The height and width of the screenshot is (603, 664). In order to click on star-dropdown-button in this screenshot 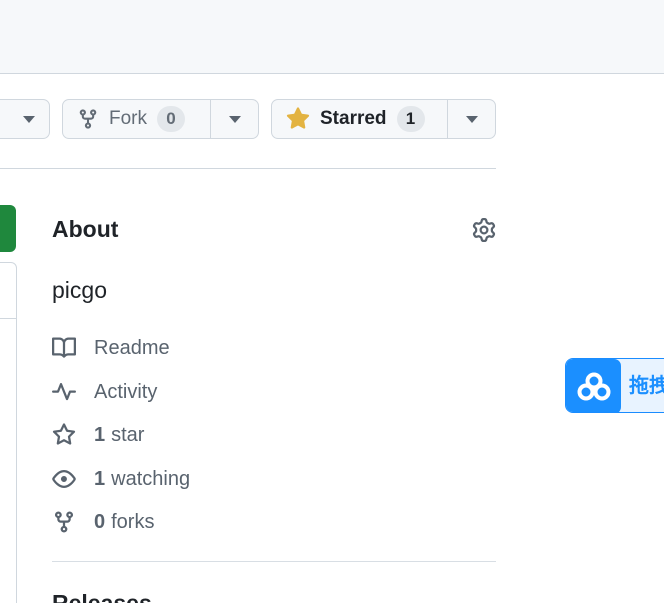, I will do `click(471, 119)`.